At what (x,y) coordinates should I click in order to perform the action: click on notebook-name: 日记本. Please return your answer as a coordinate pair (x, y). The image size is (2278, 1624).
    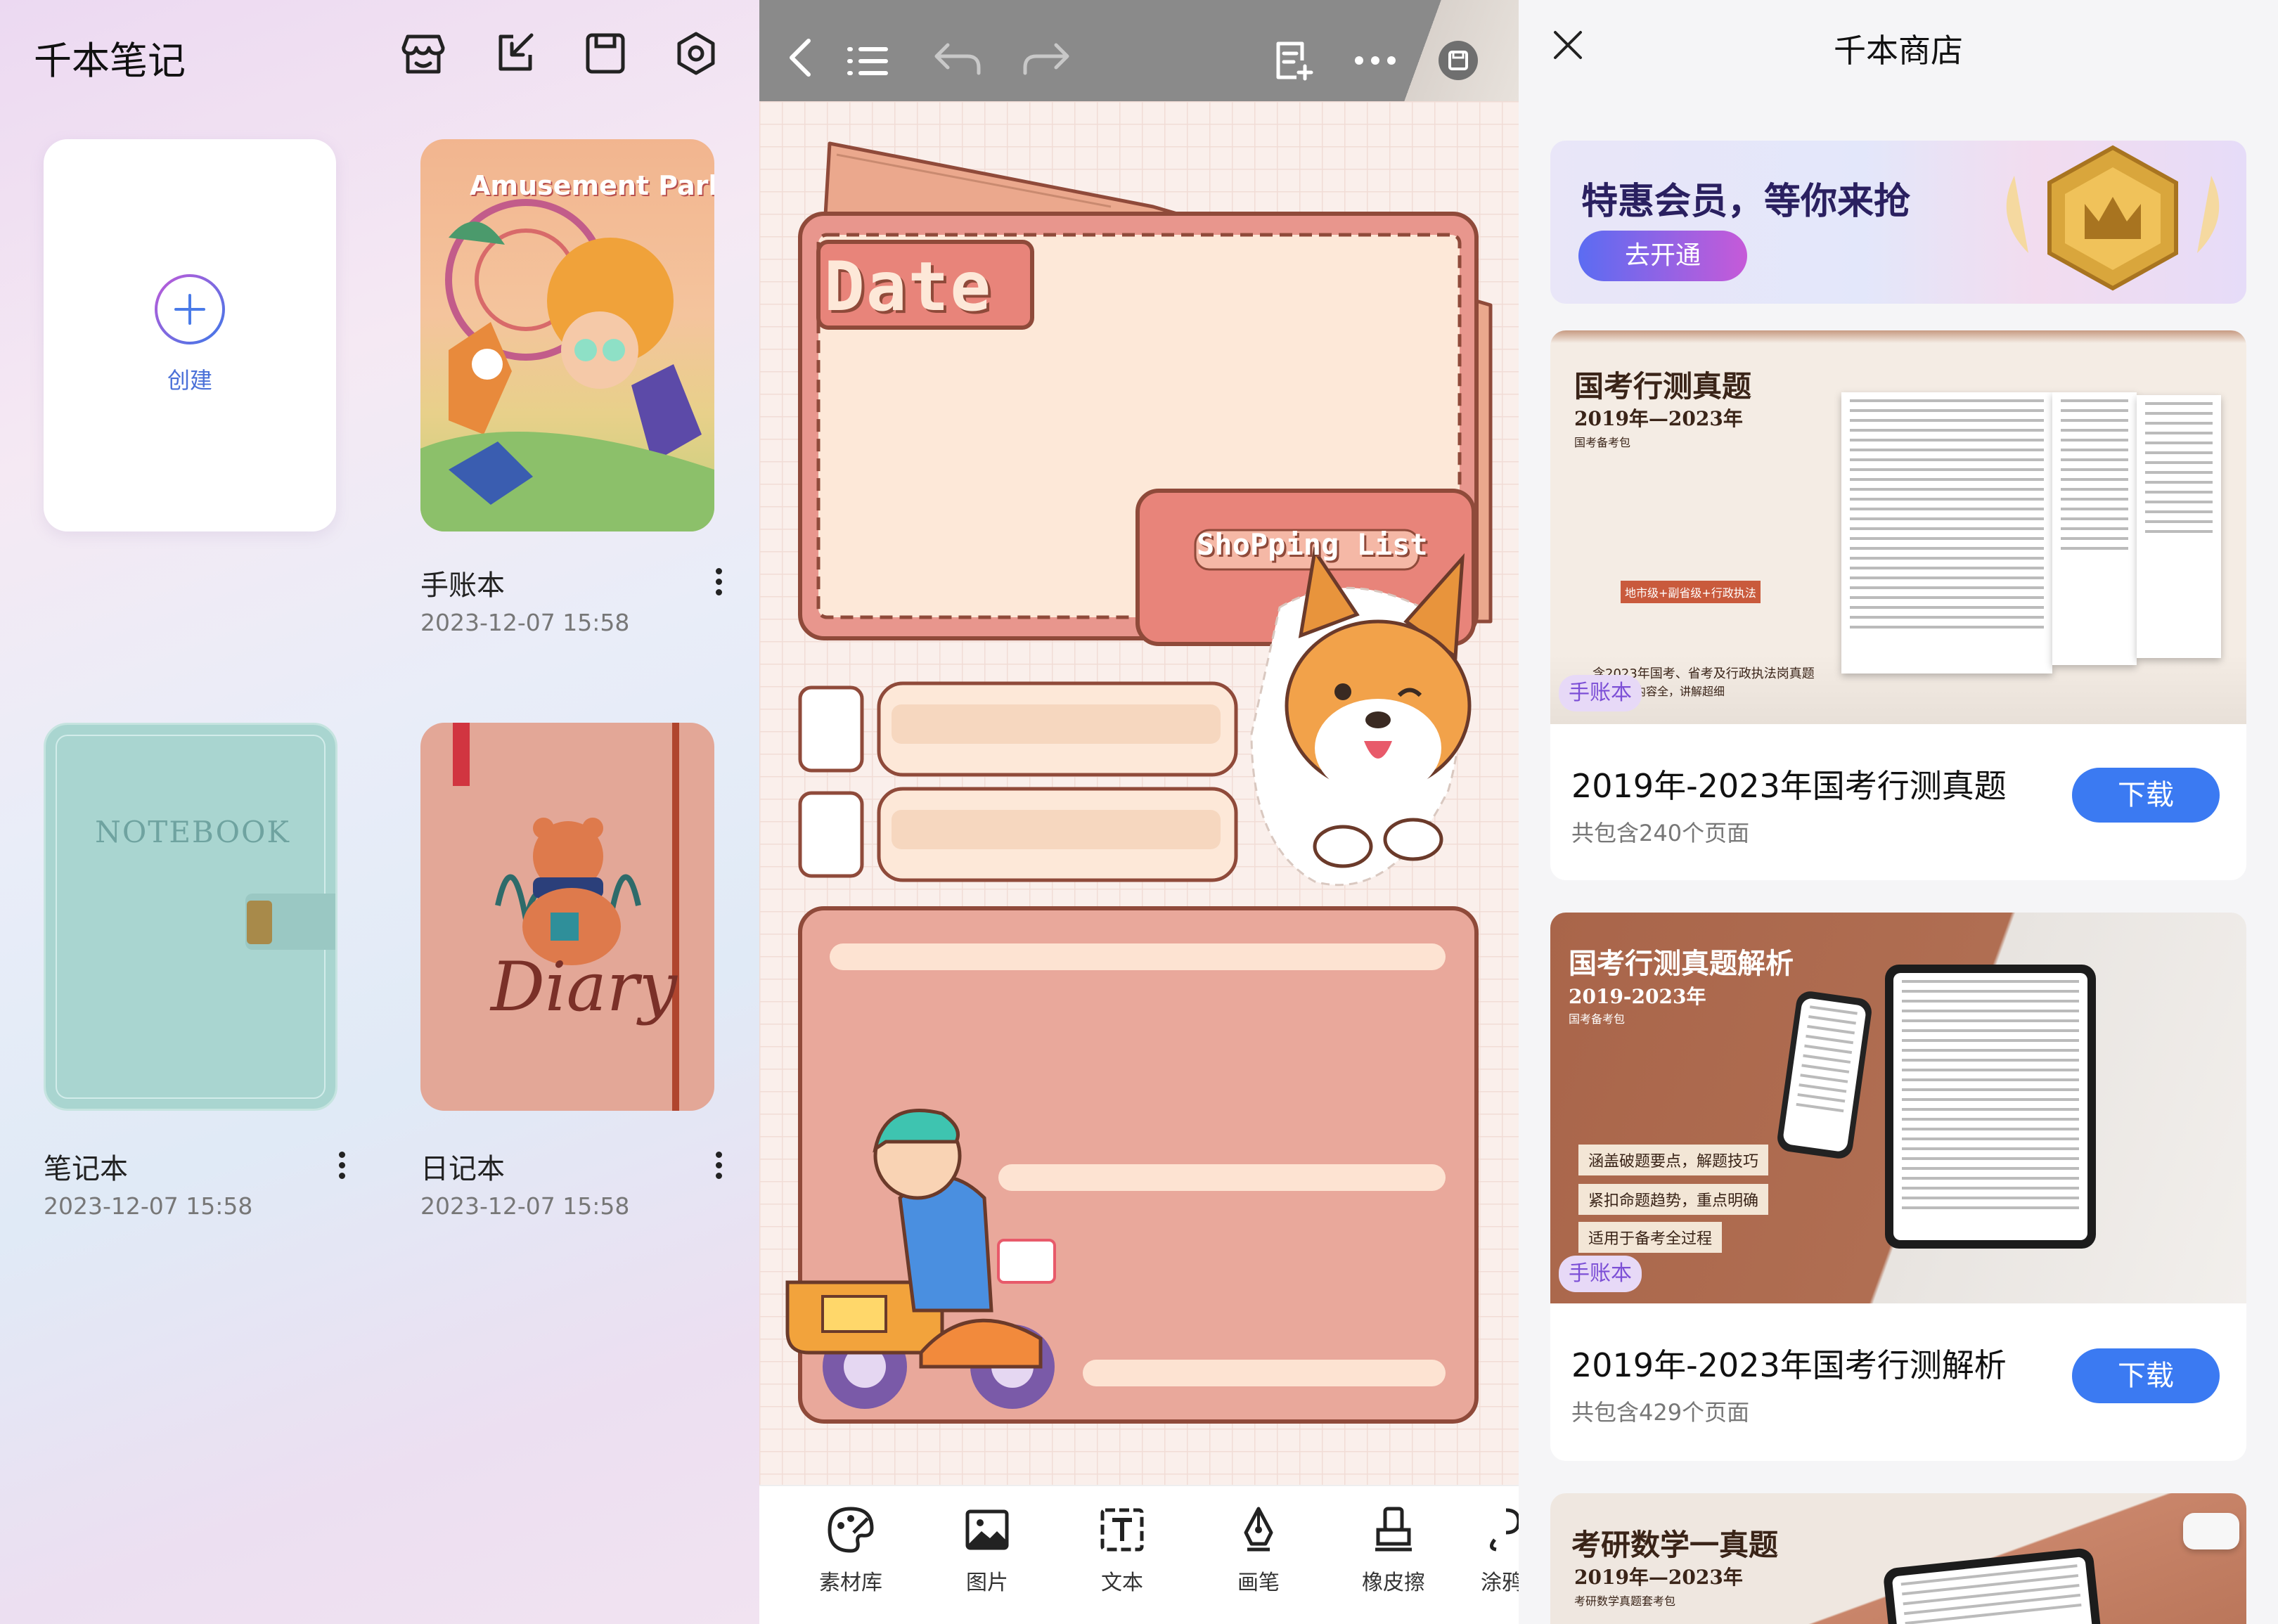
    Looking at the image, I should click on (462, 1169).